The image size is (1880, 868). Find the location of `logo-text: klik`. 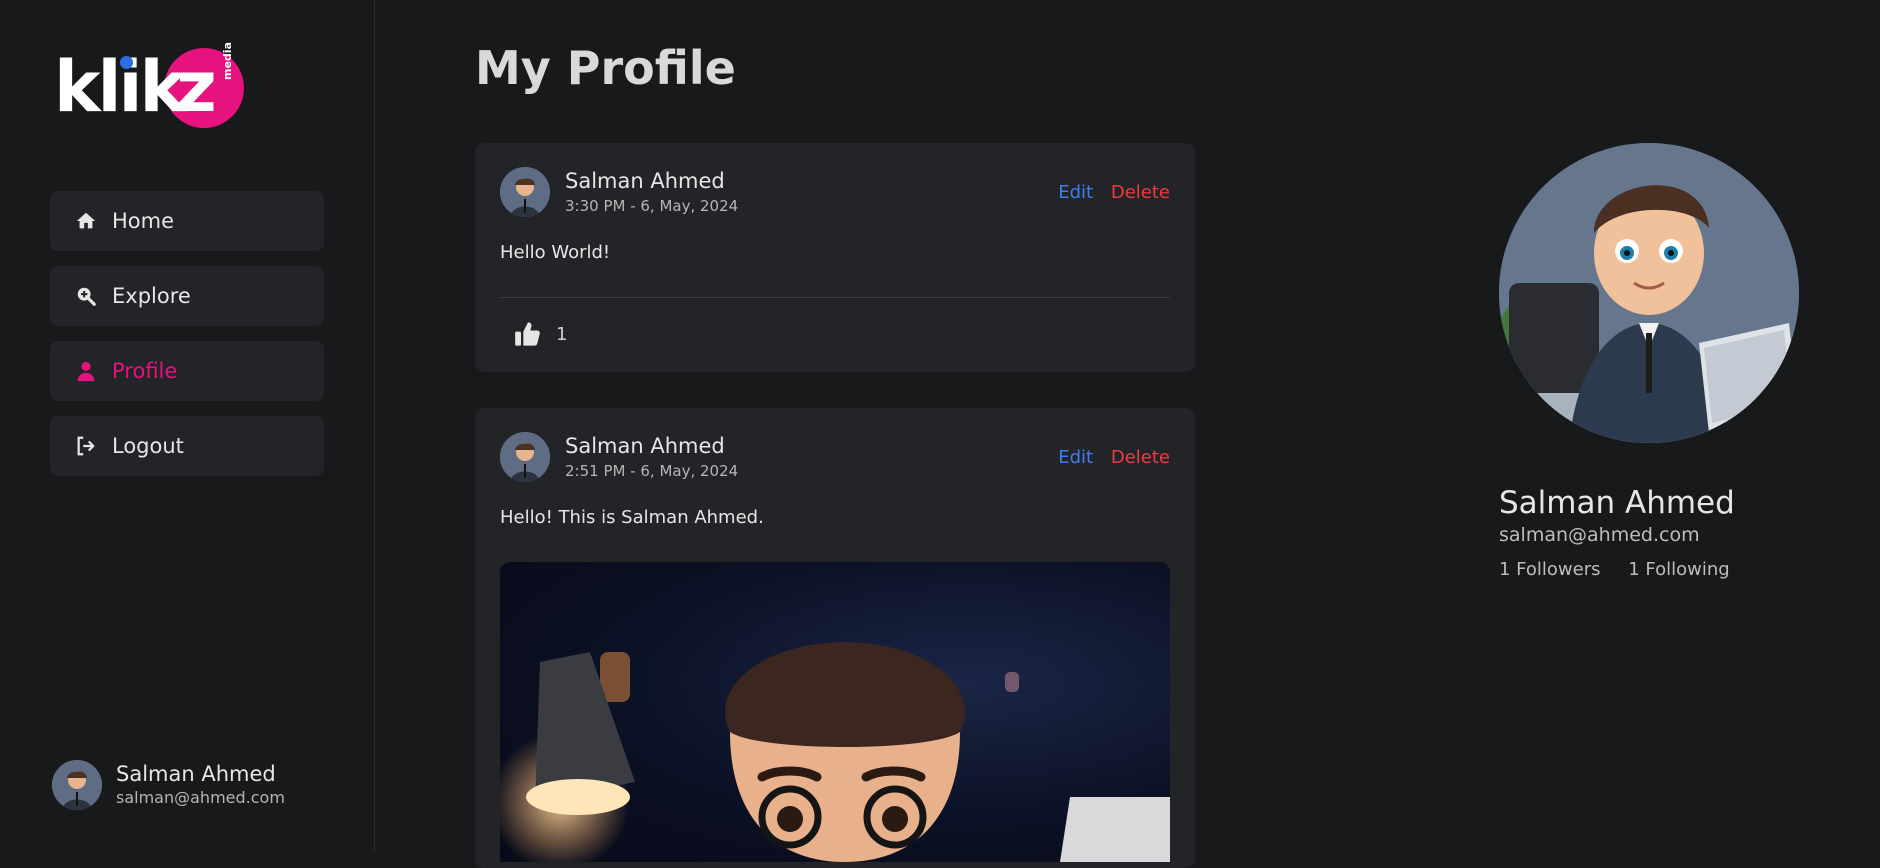

logo-text: klik is located at coordinates (120, 87).